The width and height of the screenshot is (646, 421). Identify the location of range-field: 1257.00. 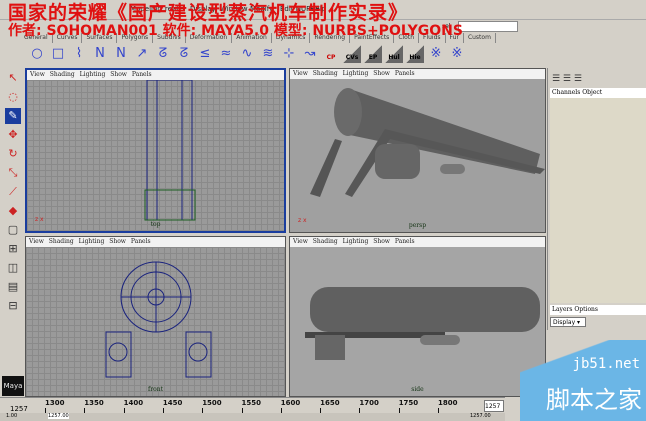
(58, 416).